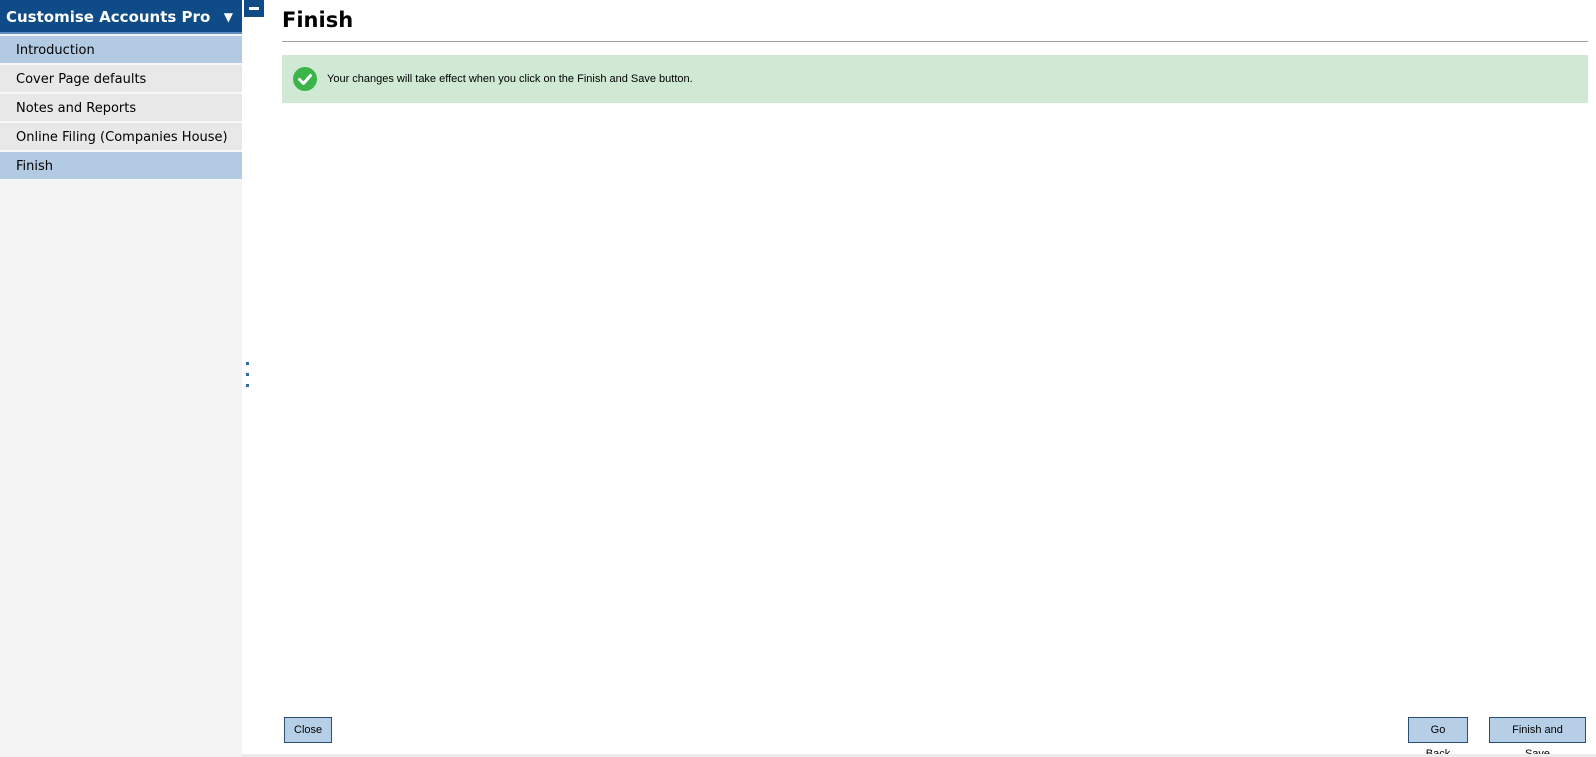 The width and height of the screenshot is (1596, 757). What do you see at coordinates (935, 41) in the screenshot?
I see `title-divider` at bounding box center [935, 41].